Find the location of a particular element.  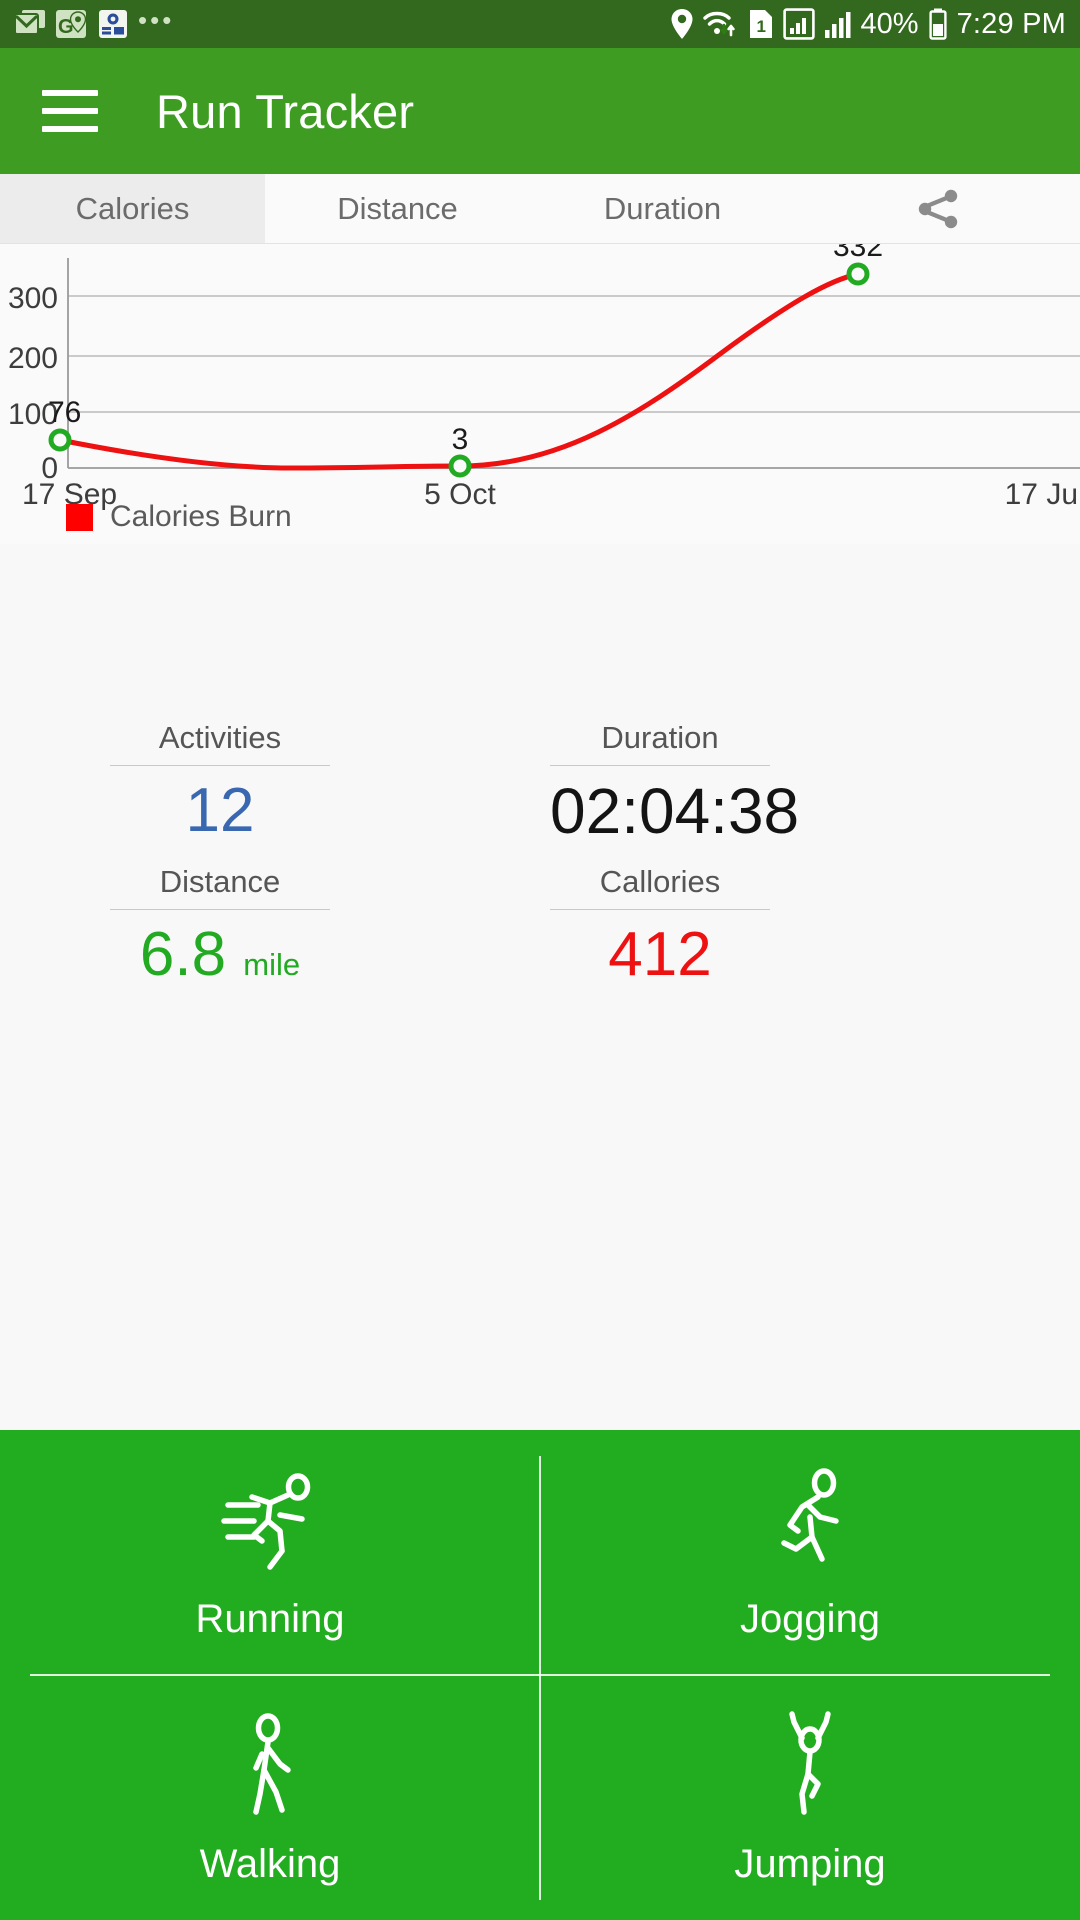

location-icon is located at coordinates (682, 24).